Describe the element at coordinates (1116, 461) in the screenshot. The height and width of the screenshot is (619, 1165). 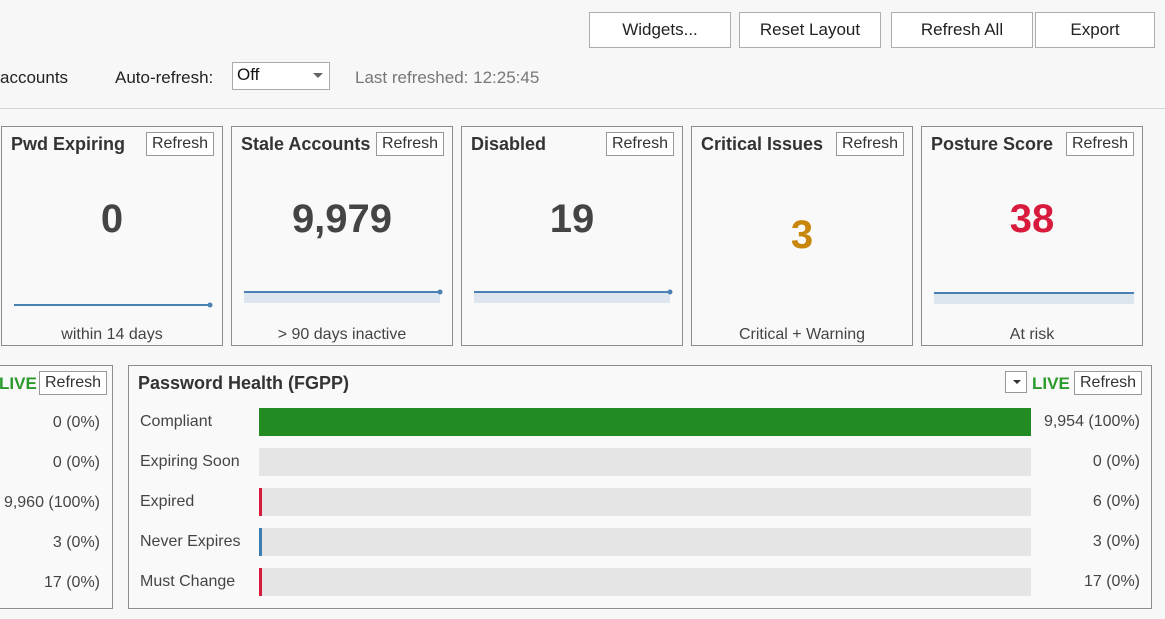
I see `bar-value: 0 (0%)` at that location.